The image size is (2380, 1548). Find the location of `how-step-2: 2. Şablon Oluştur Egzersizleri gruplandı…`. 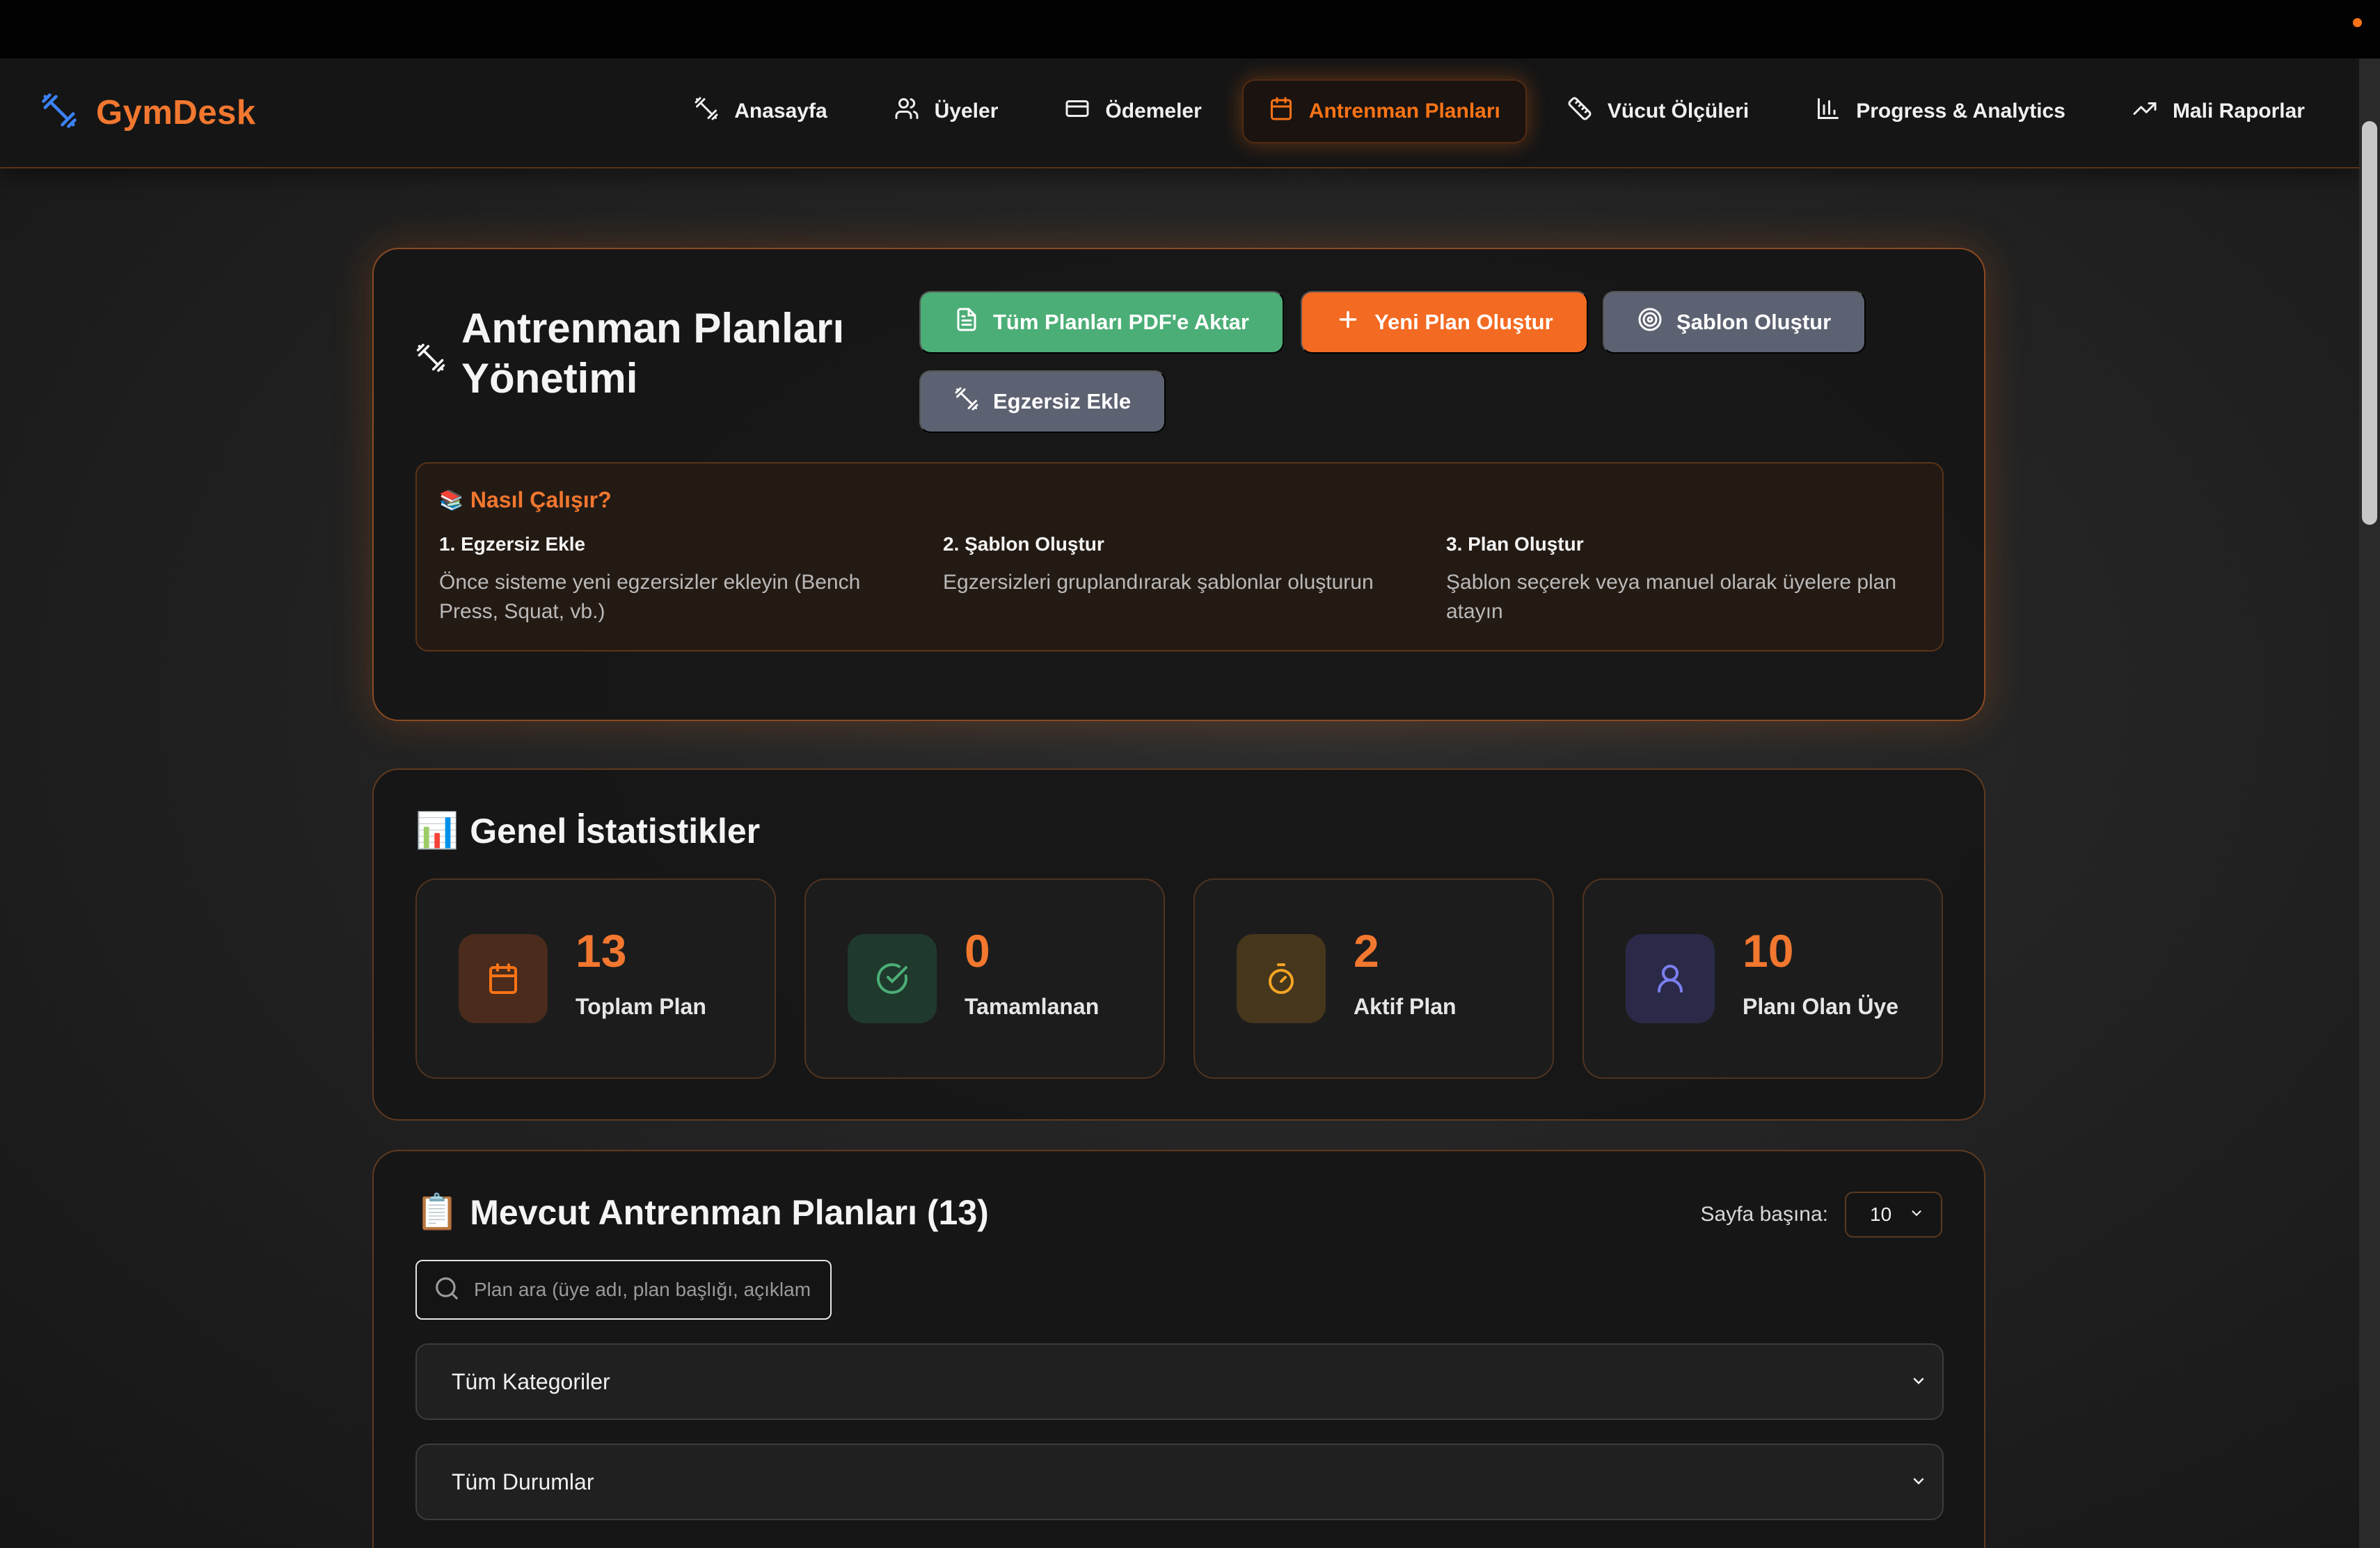

how-step-2: 2. Şablon Oluştur Egzersizleri gruplandı… is located at coordinates (1179, 565).